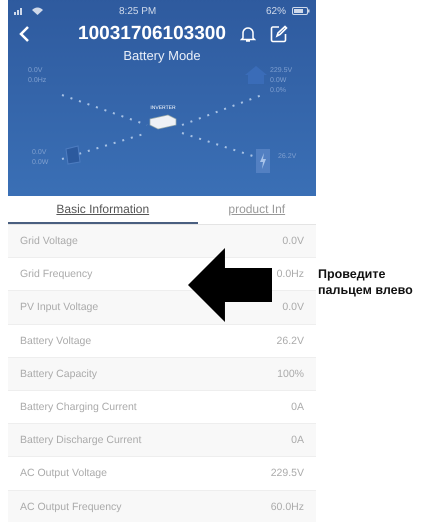  Describe the element at coordinates (59, 374) in the screenshot. I see `row-label: Battery Capacity` at that location.